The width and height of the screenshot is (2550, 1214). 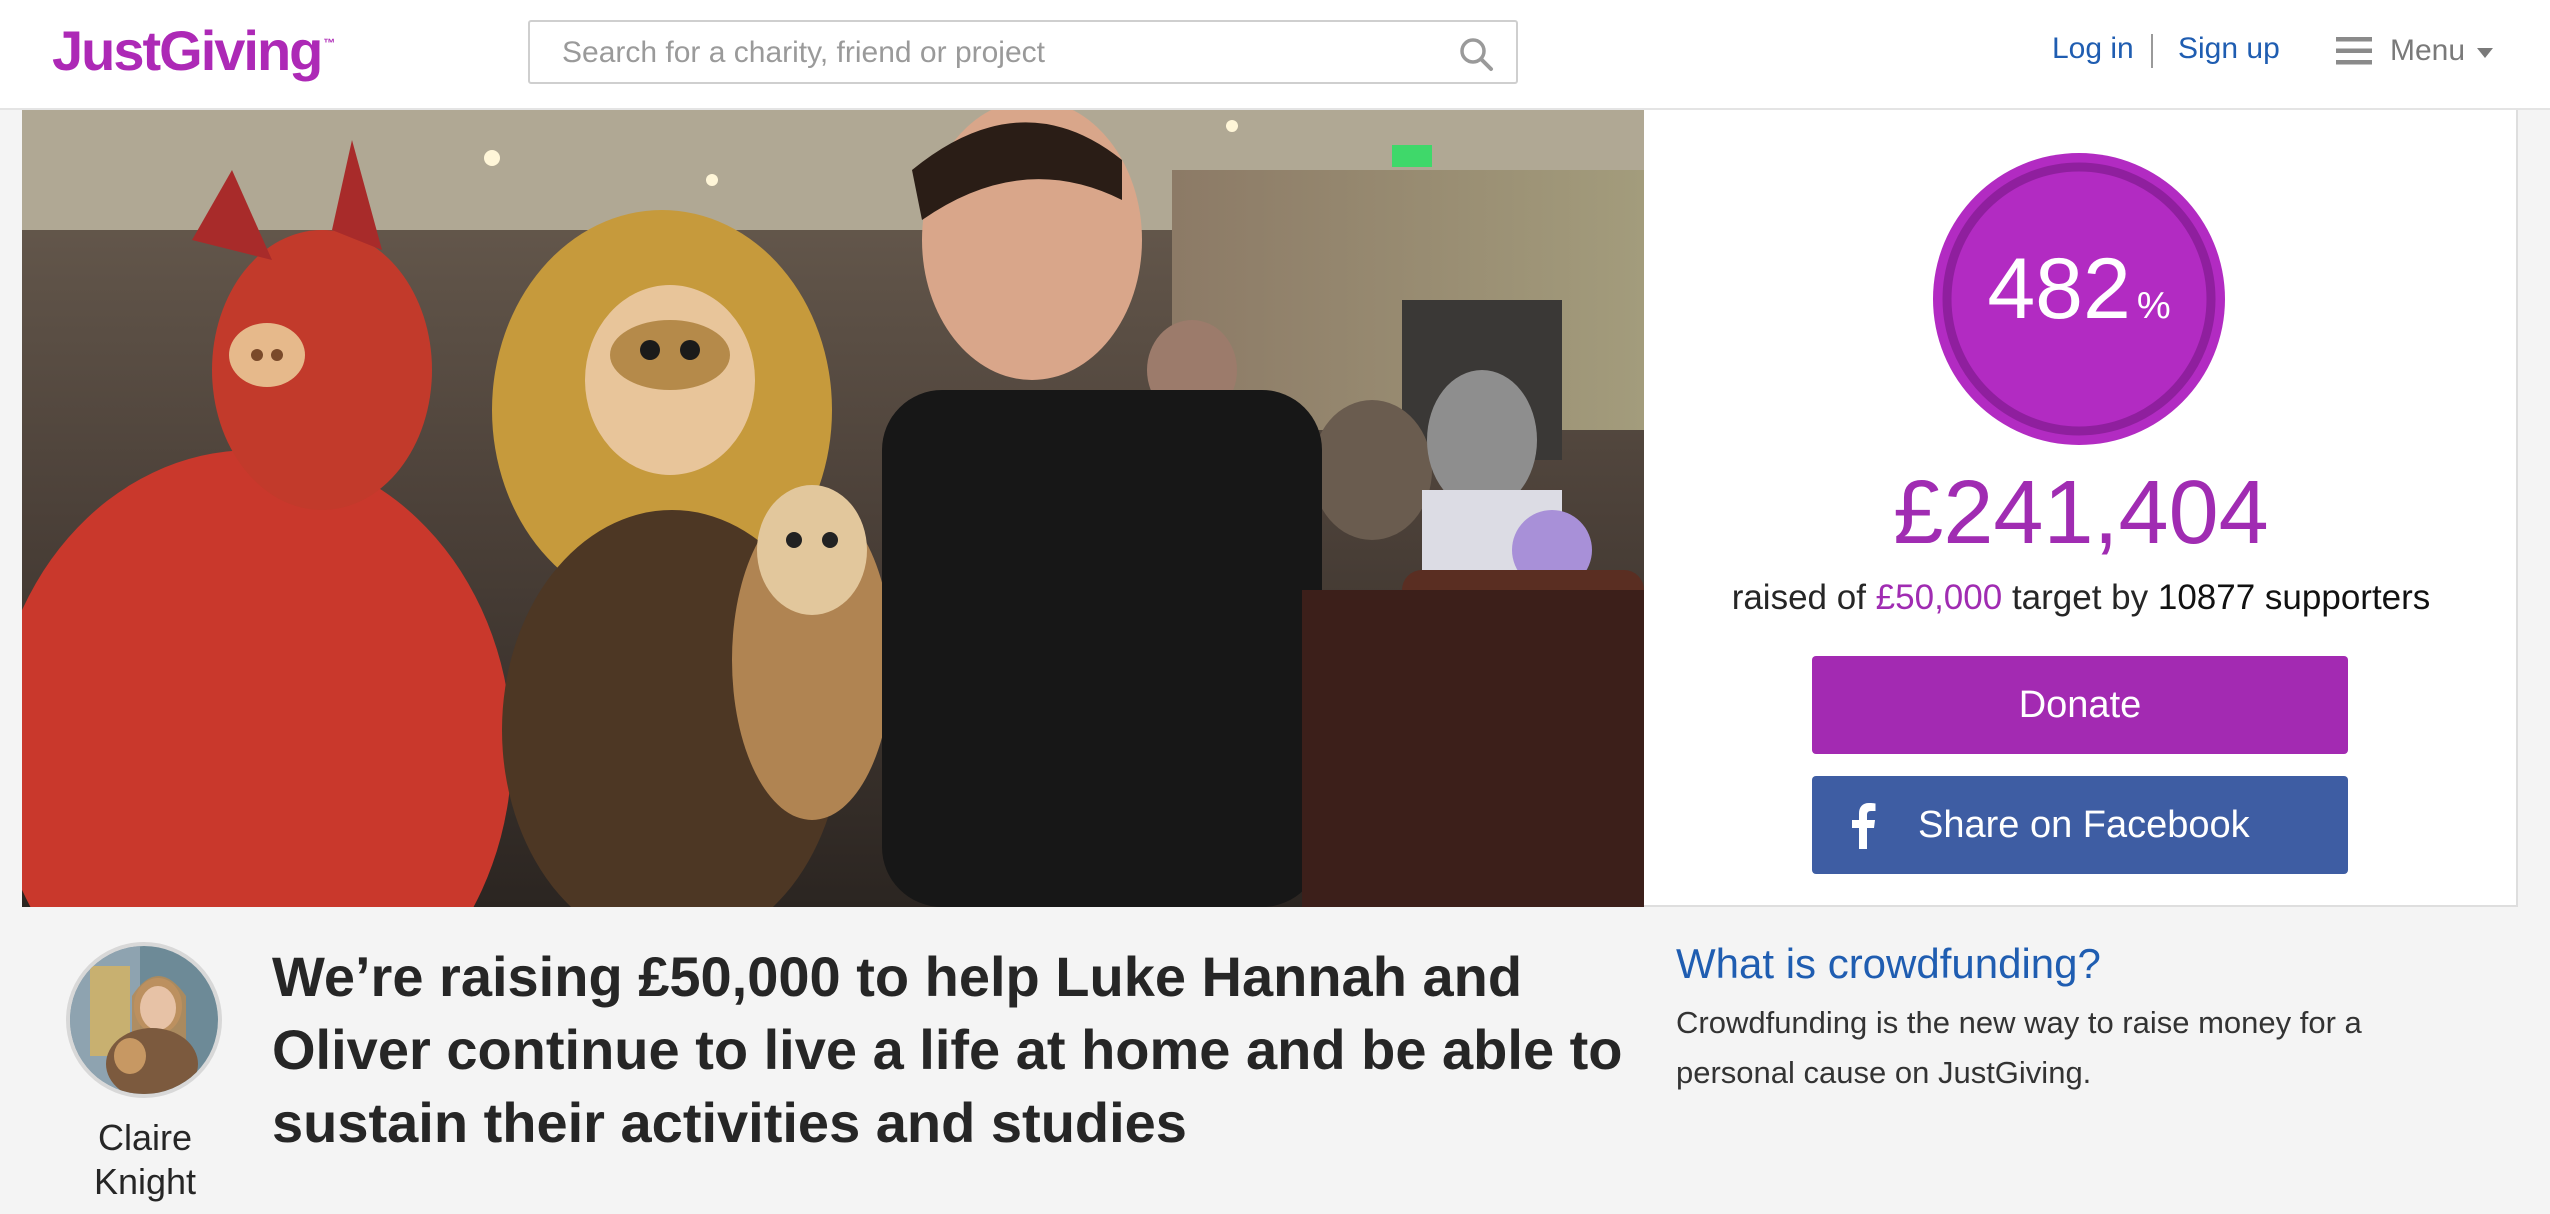 I want to click on logo-text: JustGiving, so click(x=187, y=50).